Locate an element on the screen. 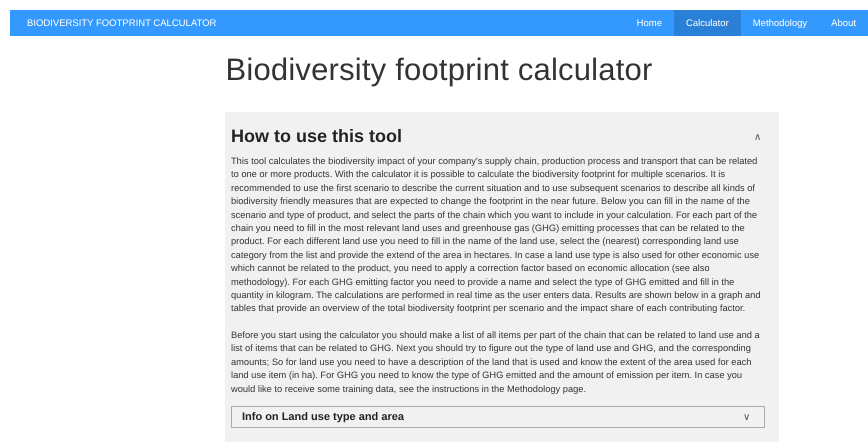 This screenshot has width=868, height=442. nav-link: Methodology is located at coordinates (780, 23).